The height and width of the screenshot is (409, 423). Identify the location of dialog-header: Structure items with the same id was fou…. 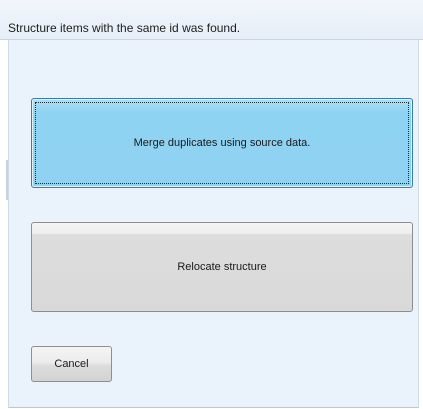
(211, 20).